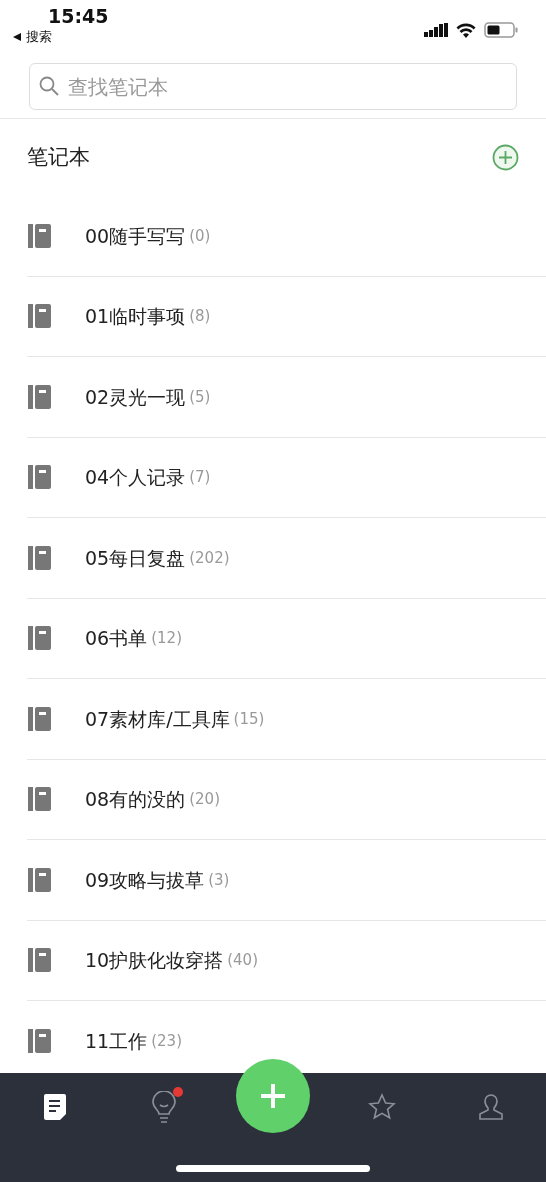  Describe the element at coordinates (135, 557) in the screenshot. I see `notebook-name: 05每日复盘` at that location.